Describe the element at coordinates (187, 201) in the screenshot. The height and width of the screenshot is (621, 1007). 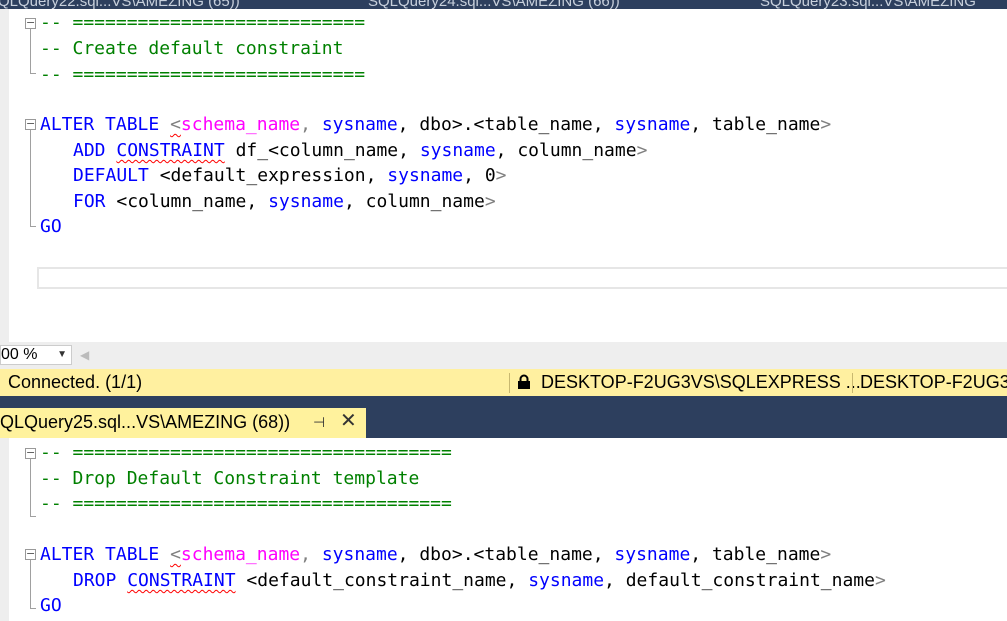
I see `code-text: <column_name,` at that location.